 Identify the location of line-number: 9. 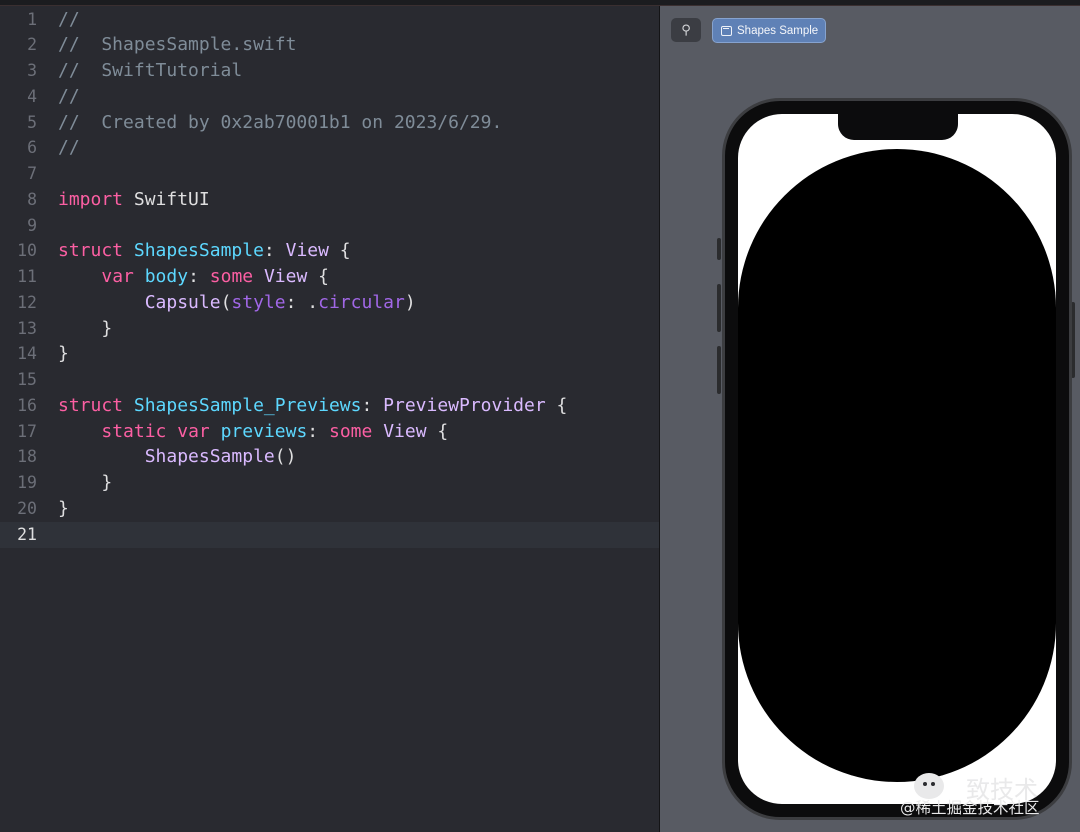
(32, 225).